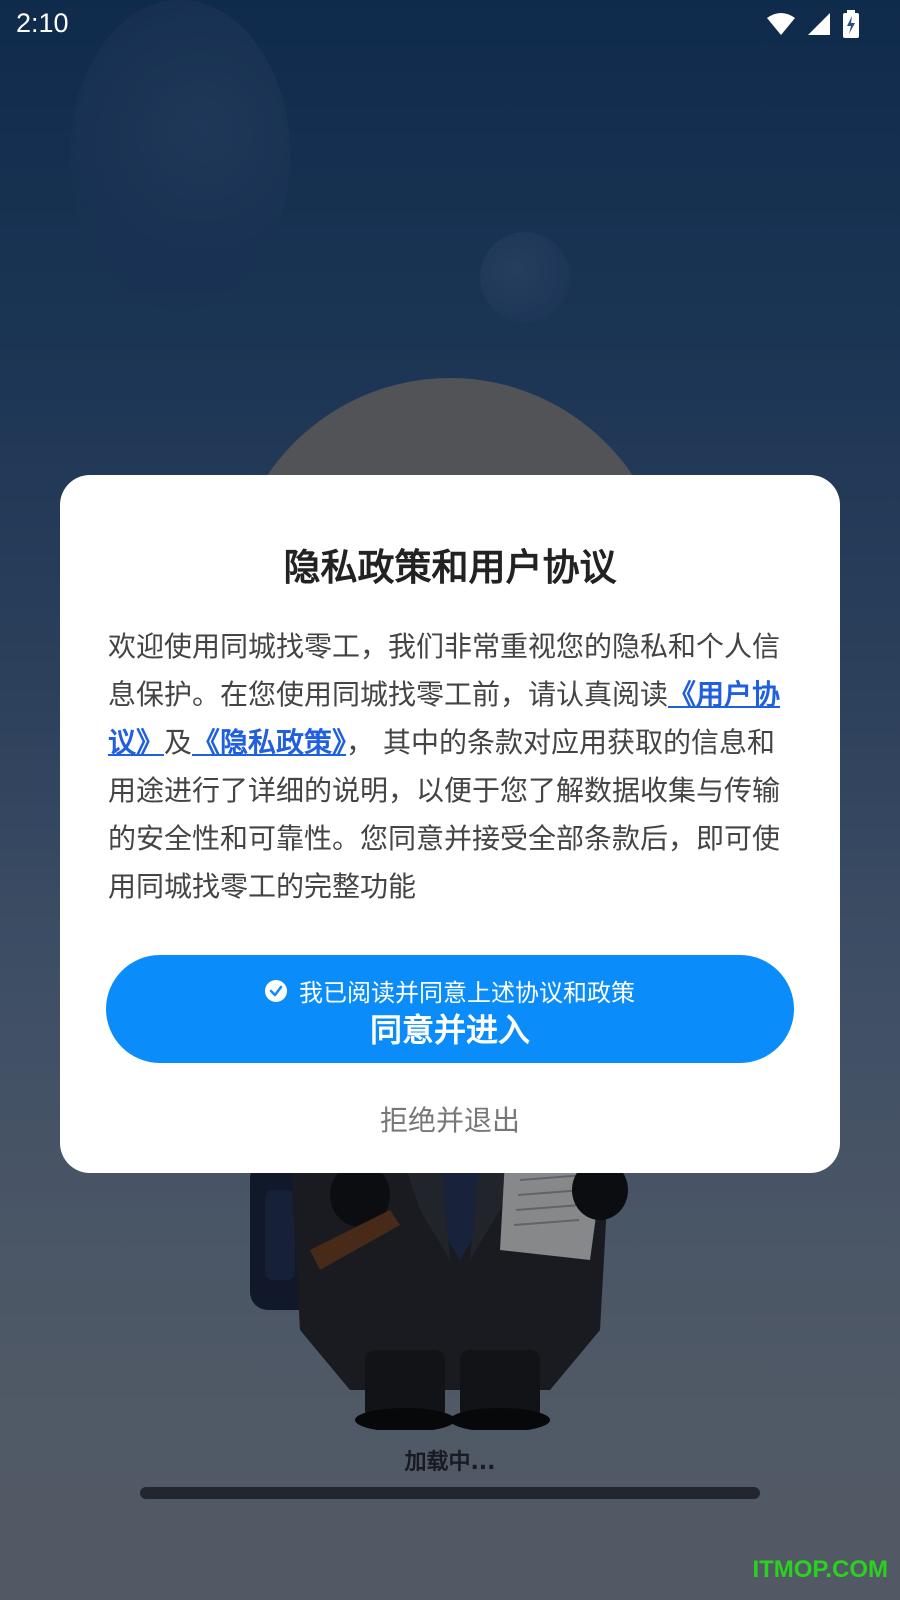 The image size is (900, 1600). I want to click on status-icons, so click(813, 24).